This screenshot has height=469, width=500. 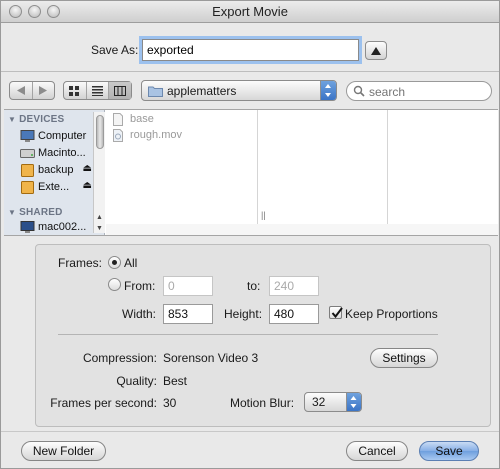 What do you see at coordinates (250, 50) in the screenshot?
I see `save-as-input` at bounding box center [250, 50].